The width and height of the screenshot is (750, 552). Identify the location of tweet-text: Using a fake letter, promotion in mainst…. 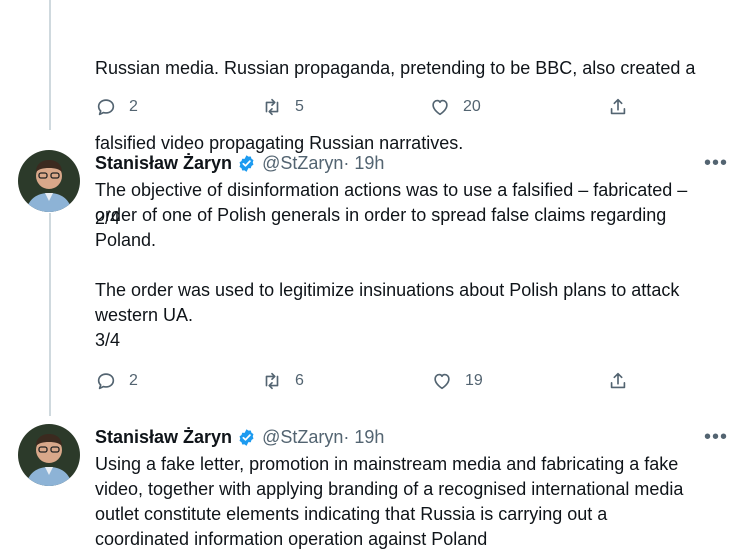
(389, 501).